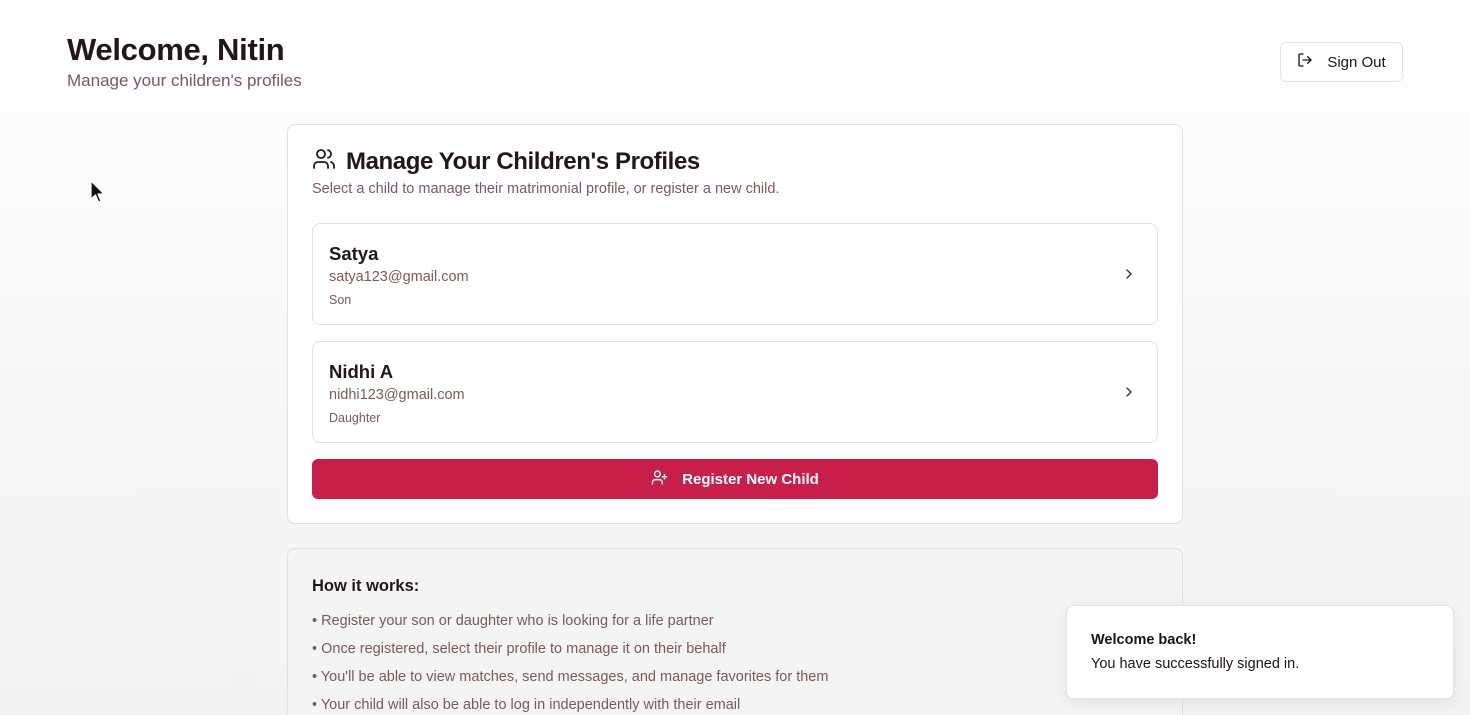 The height and width of the screenshot is (715, 1470). Describe the element at coordinates (523, 161) in the screenshot. I see `card-title: Manage Your Children's Profiles` at that location.